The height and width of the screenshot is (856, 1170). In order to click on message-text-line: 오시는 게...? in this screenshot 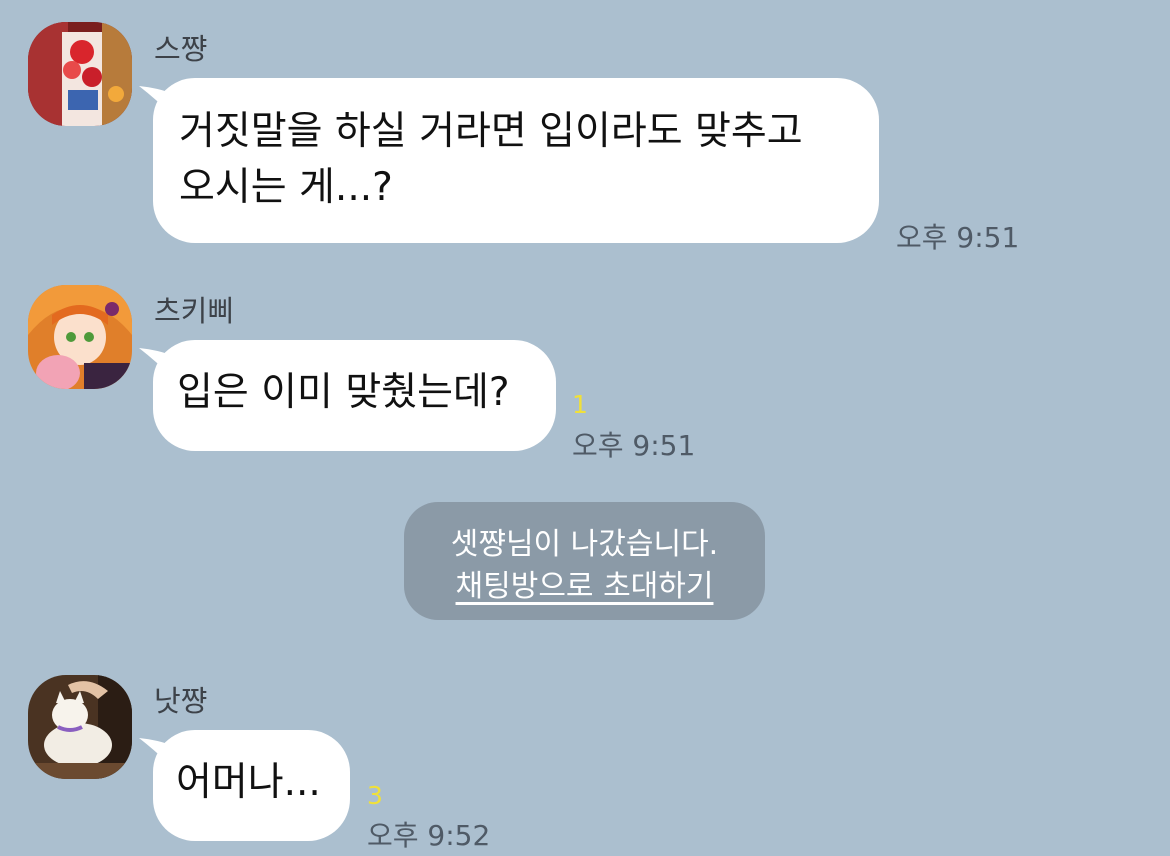, I will do `click(286, 187)`.